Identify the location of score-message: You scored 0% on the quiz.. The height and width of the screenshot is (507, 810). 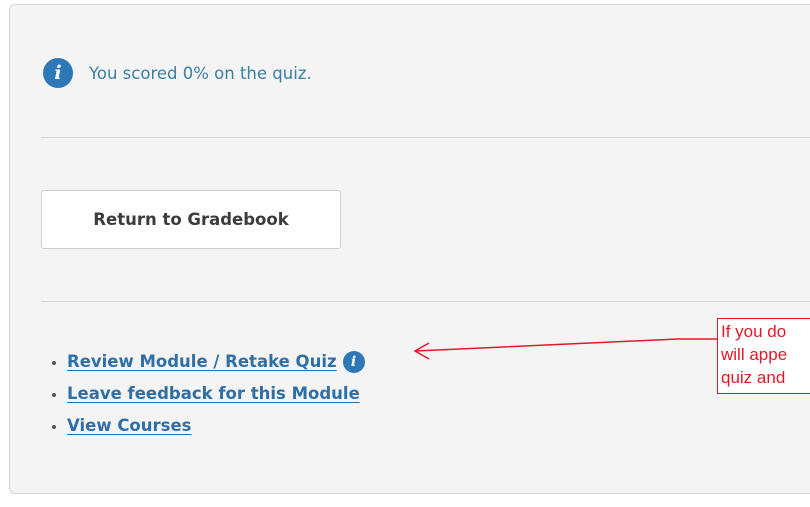
(200, 73).